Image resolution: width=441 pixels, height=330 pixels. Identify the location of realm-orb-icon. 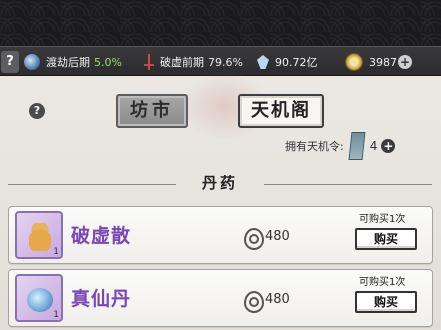
(32, 62).